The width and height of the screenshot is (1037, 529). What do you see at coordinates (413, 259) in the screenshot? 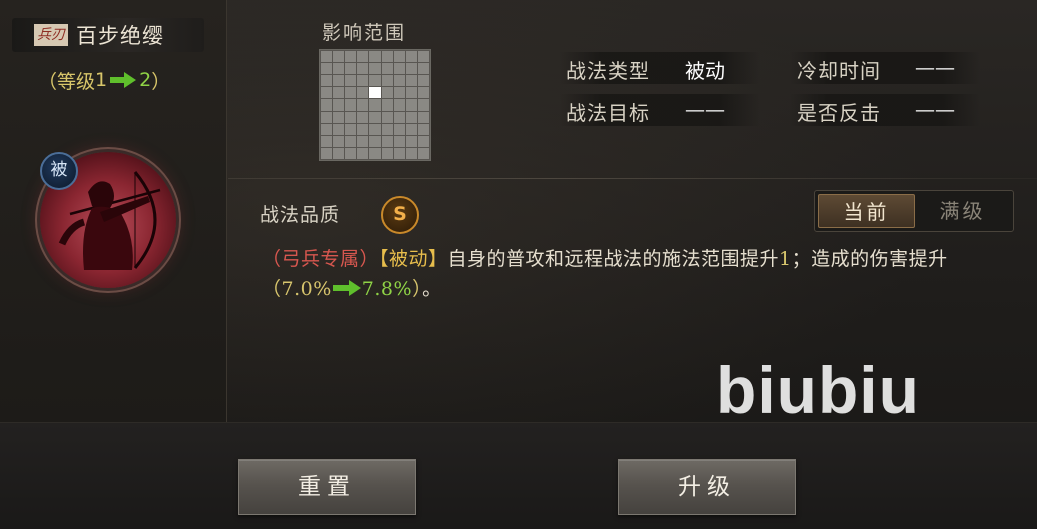
I see `passive-tag: 【被动】` at bounding box center [413, 259].